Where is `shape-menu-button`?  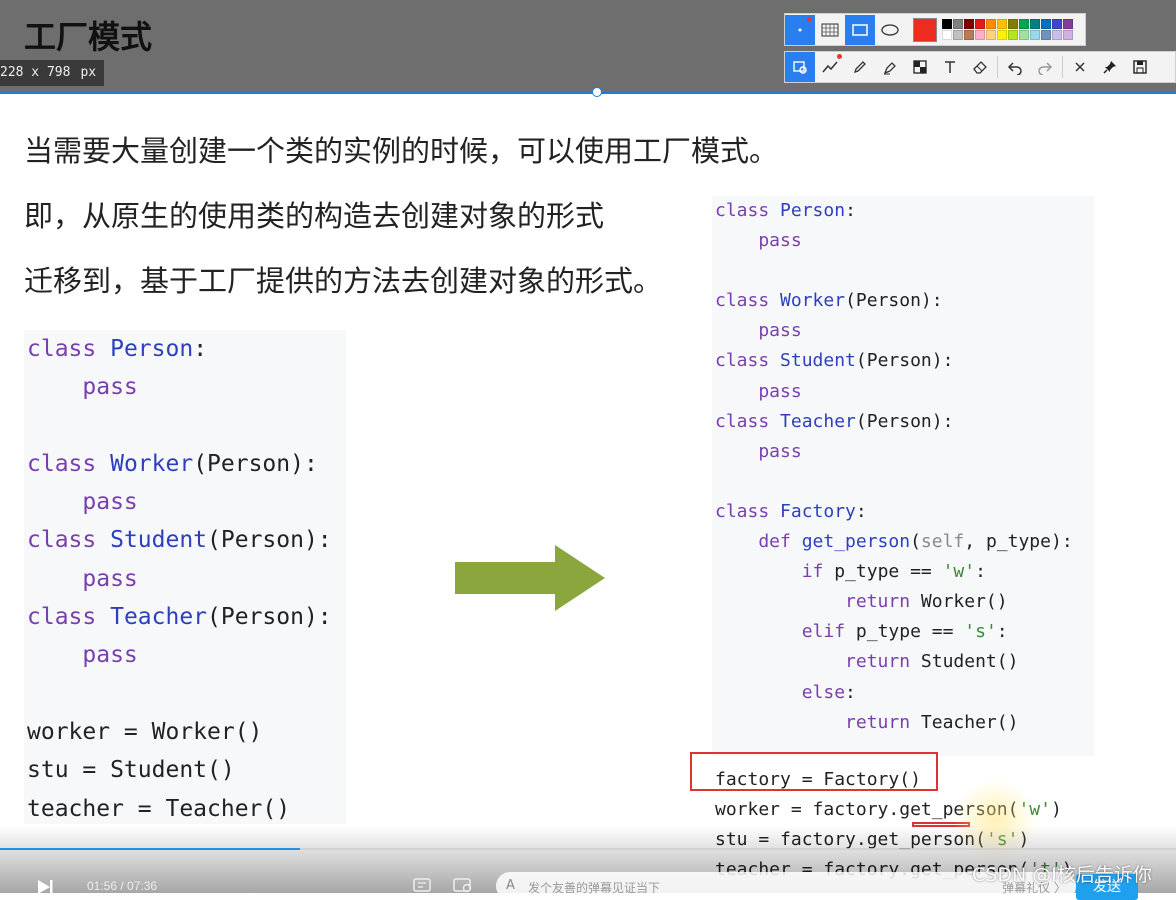
shape-menu-button is located at coordinates (800, 67).